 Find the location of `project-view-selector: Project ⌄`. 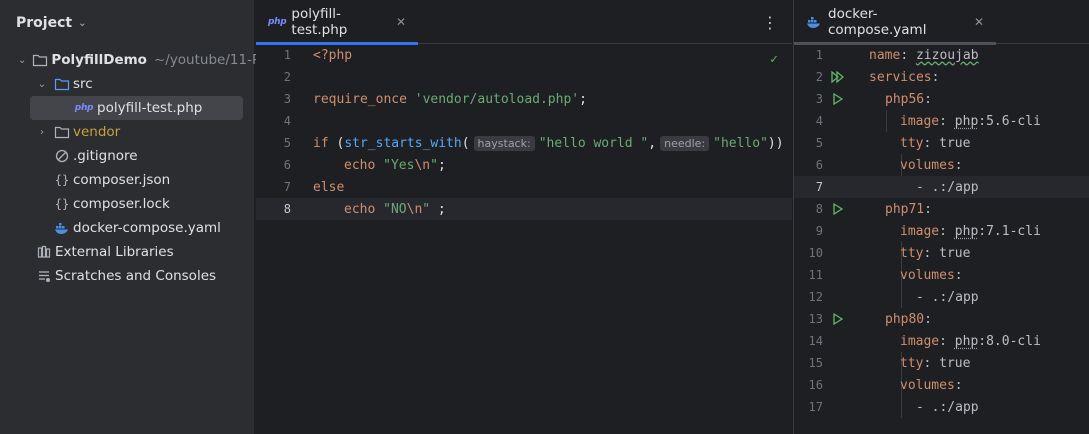

project-view-selector: Project ⌄ is located at coordinates (51, 23).